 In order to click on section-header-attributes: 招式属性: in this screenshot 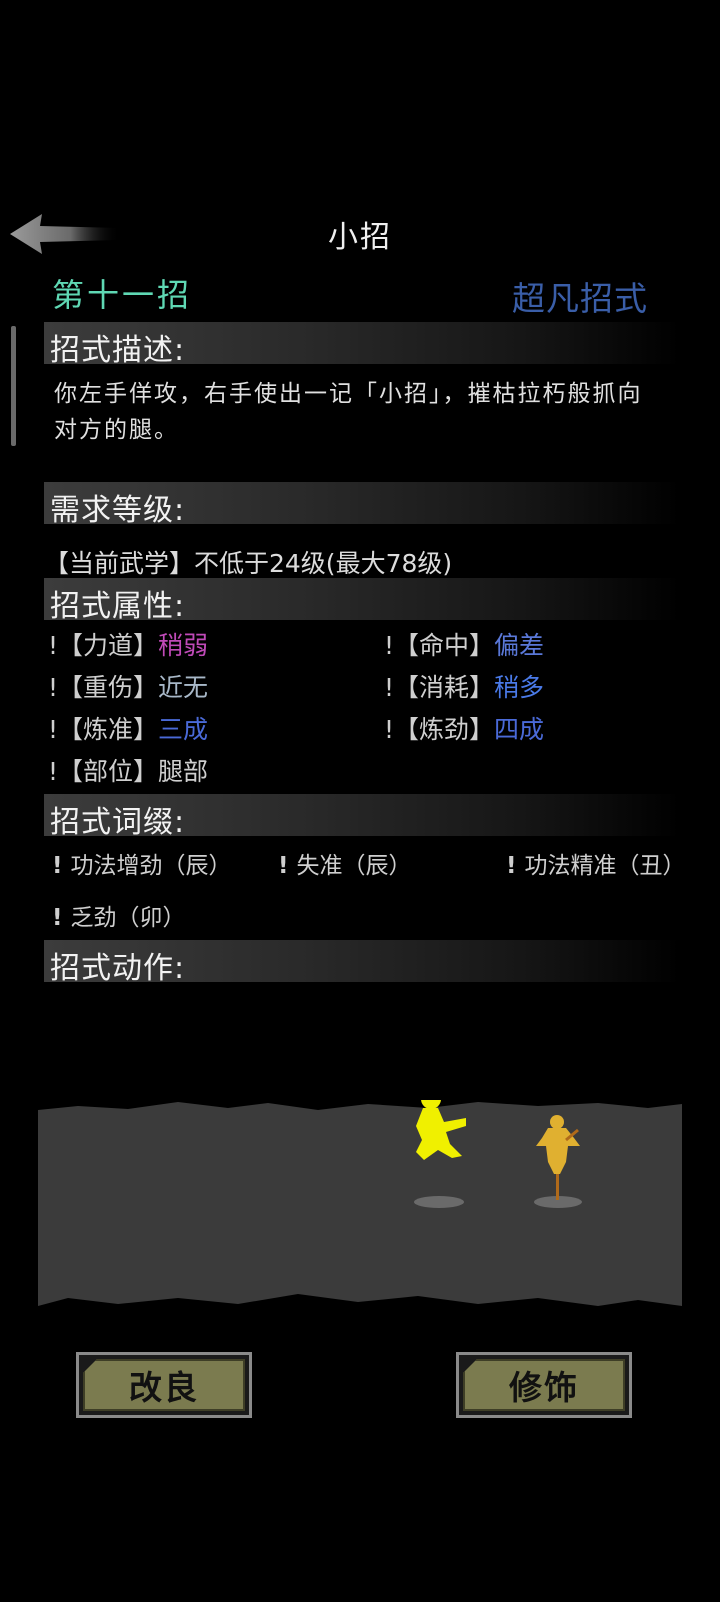, I will do `click(362, 601)`.